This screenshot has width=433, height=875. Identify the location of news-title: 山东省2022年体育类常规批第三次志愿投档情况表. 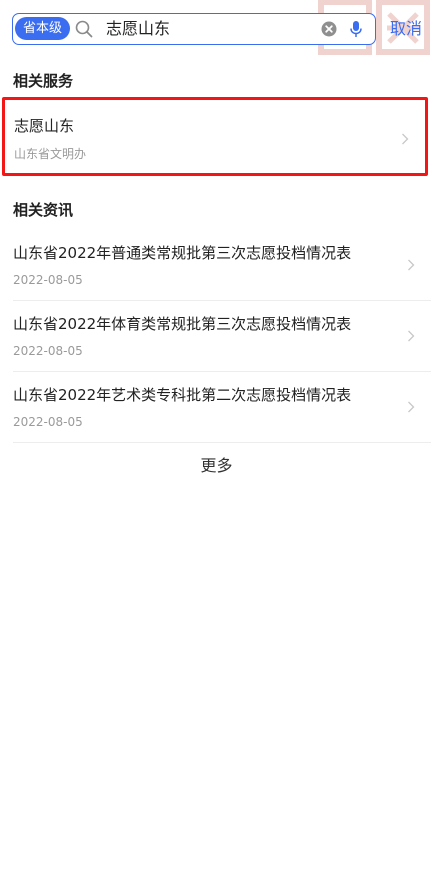
(182, 324).